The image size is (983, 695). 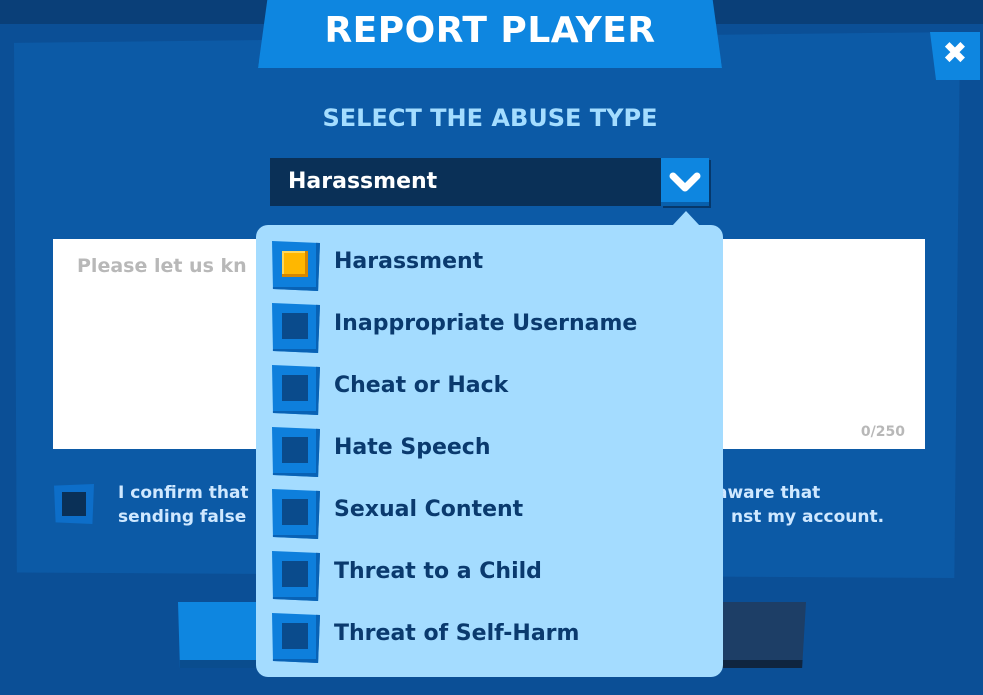 I want to click on close-icon: ✖, so click(x=955, y=53).